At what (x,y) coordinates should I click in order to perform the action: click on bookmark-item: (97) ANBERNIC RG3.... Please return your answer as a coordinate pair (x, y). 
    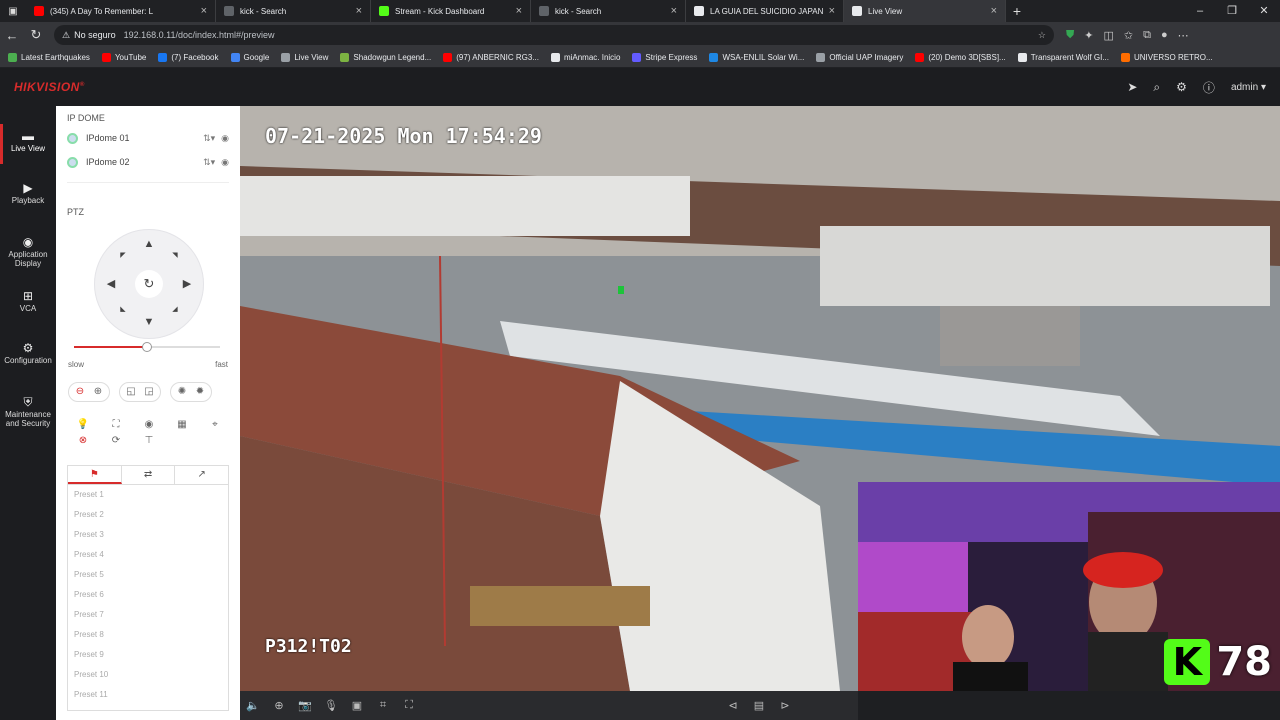
    Looking at the image, I should click on (491, 57).